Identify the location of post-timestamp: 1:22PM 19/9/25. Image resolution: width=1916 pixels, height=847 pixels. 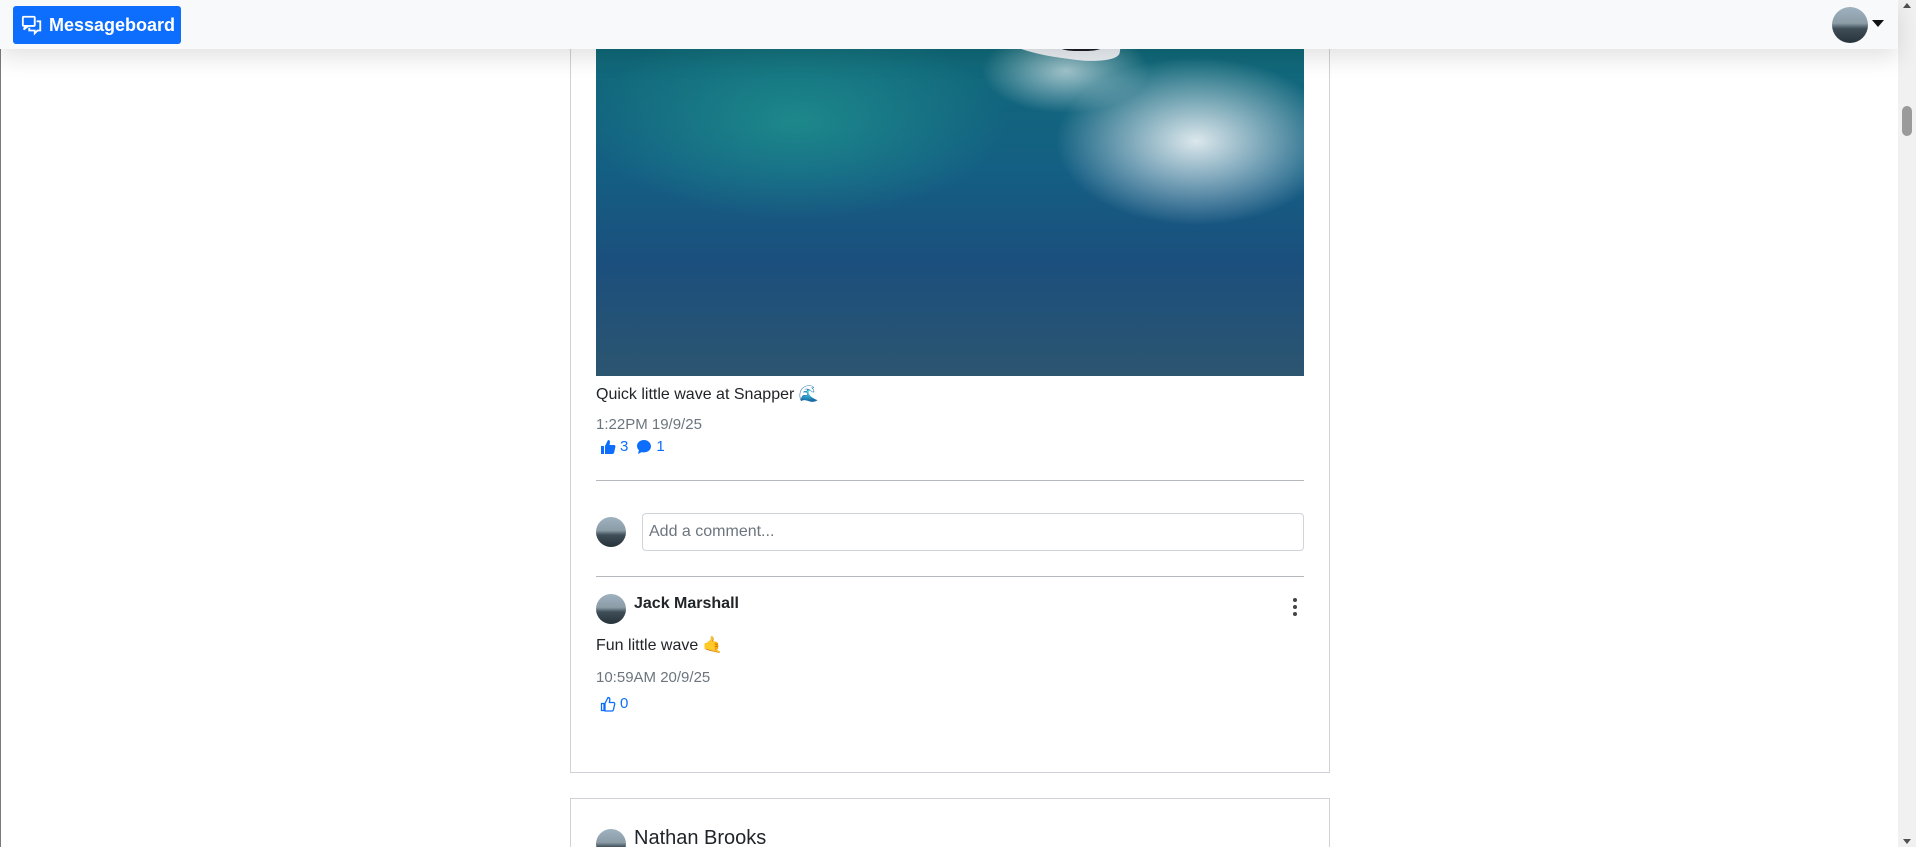
(649, 424).